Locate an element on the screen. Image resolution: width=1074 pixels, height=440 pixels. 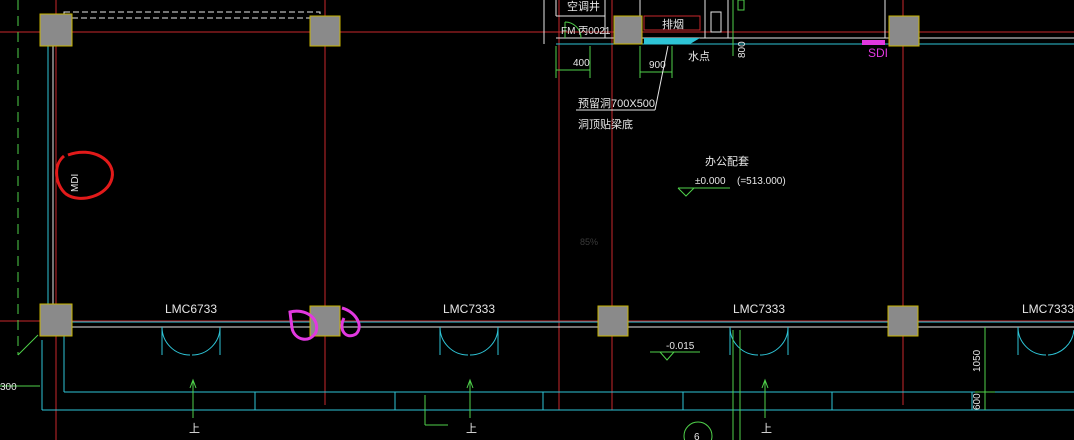
red-markup-circle is located at coordinates (84, 175).